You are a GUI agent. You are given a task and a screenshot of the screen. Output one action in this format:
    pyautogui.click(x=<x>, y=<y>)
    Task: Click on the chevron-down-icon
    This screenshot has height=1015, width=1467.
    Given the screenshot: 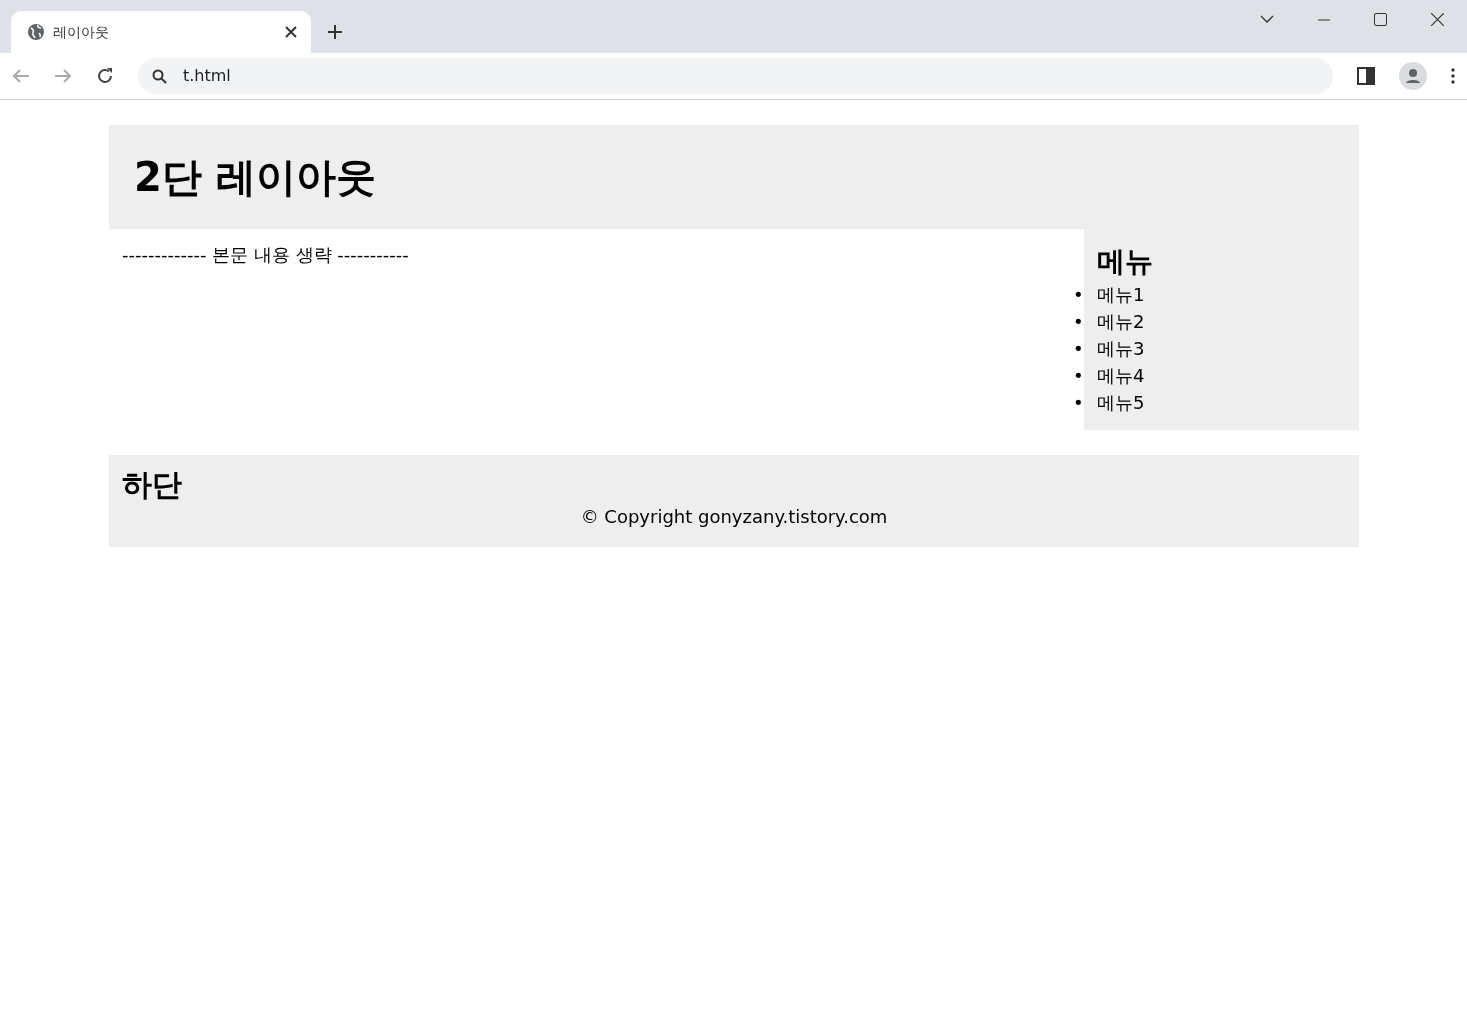 What is the action you would take?
    pyautogui.click(x=1267, y=19)
    